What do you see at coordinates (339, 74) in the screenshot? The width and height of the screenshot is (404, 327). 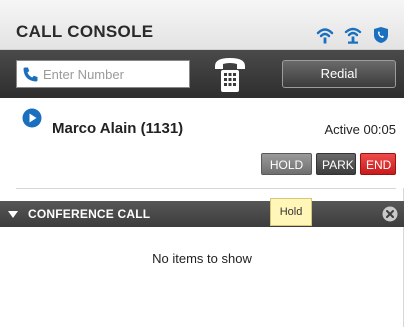 I see `redial-button: Redial` at bounding box center [339, 74].